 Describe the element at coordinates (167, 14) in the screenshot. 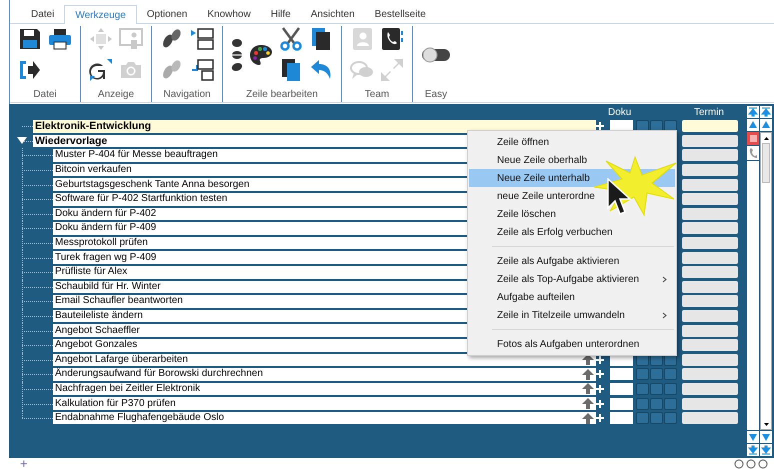

I see `tab: Optionen` at that location.